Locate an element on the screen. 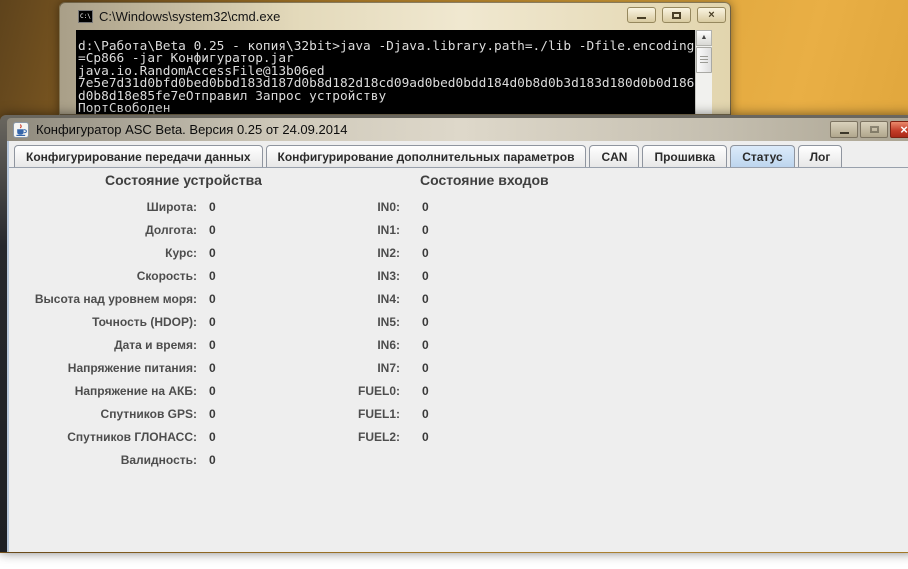  input-state-row: IN1: 0 is located at coordinates (339, 229).